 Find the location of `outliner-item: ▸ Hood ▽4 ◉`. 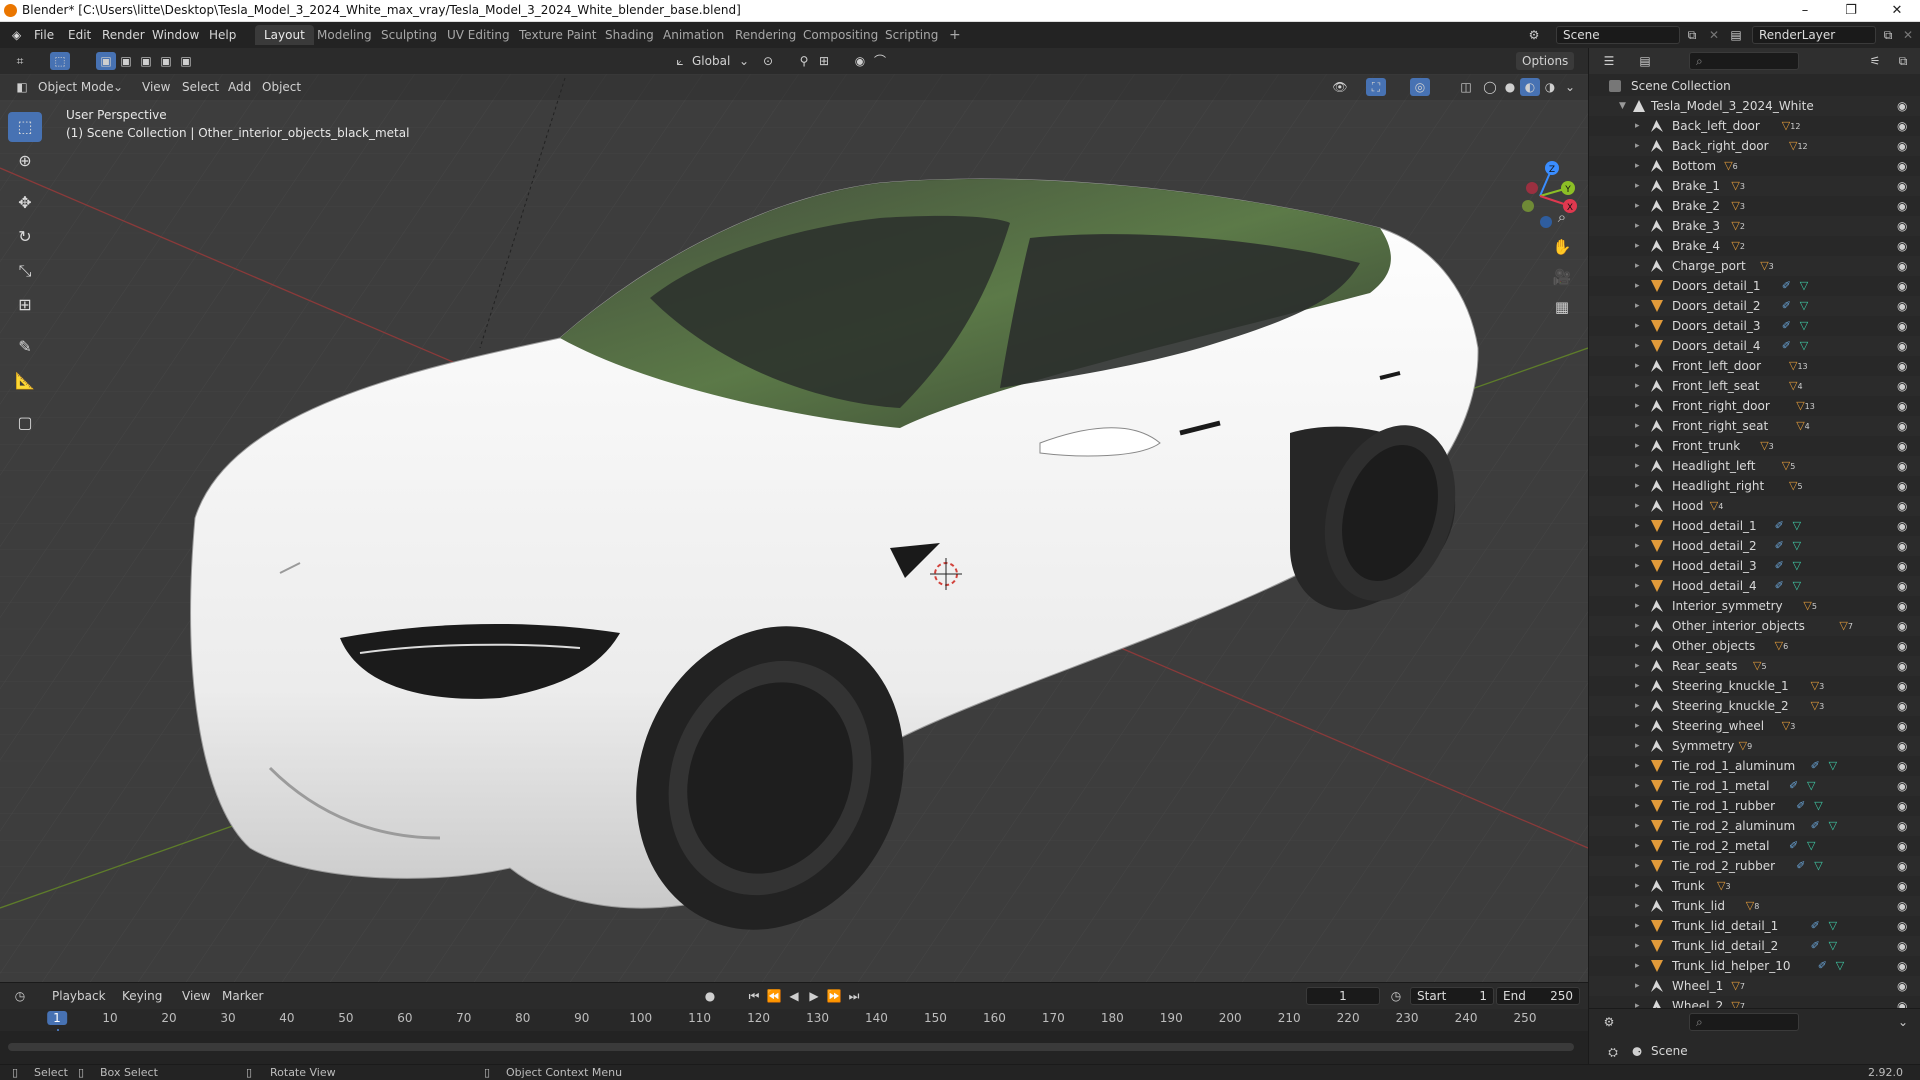

outliner-item: ▸ Hood ▽4 ◉ is located at coordinates (1754, 506).